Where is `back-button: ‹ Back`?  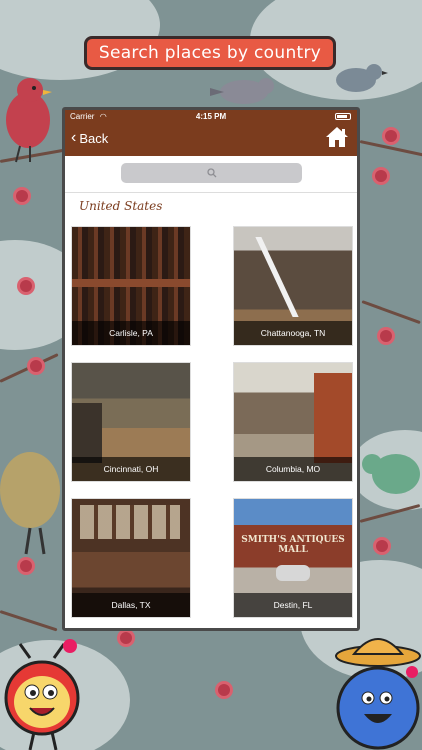
back-button: ‹ Back is located at coordinates (89, 138).